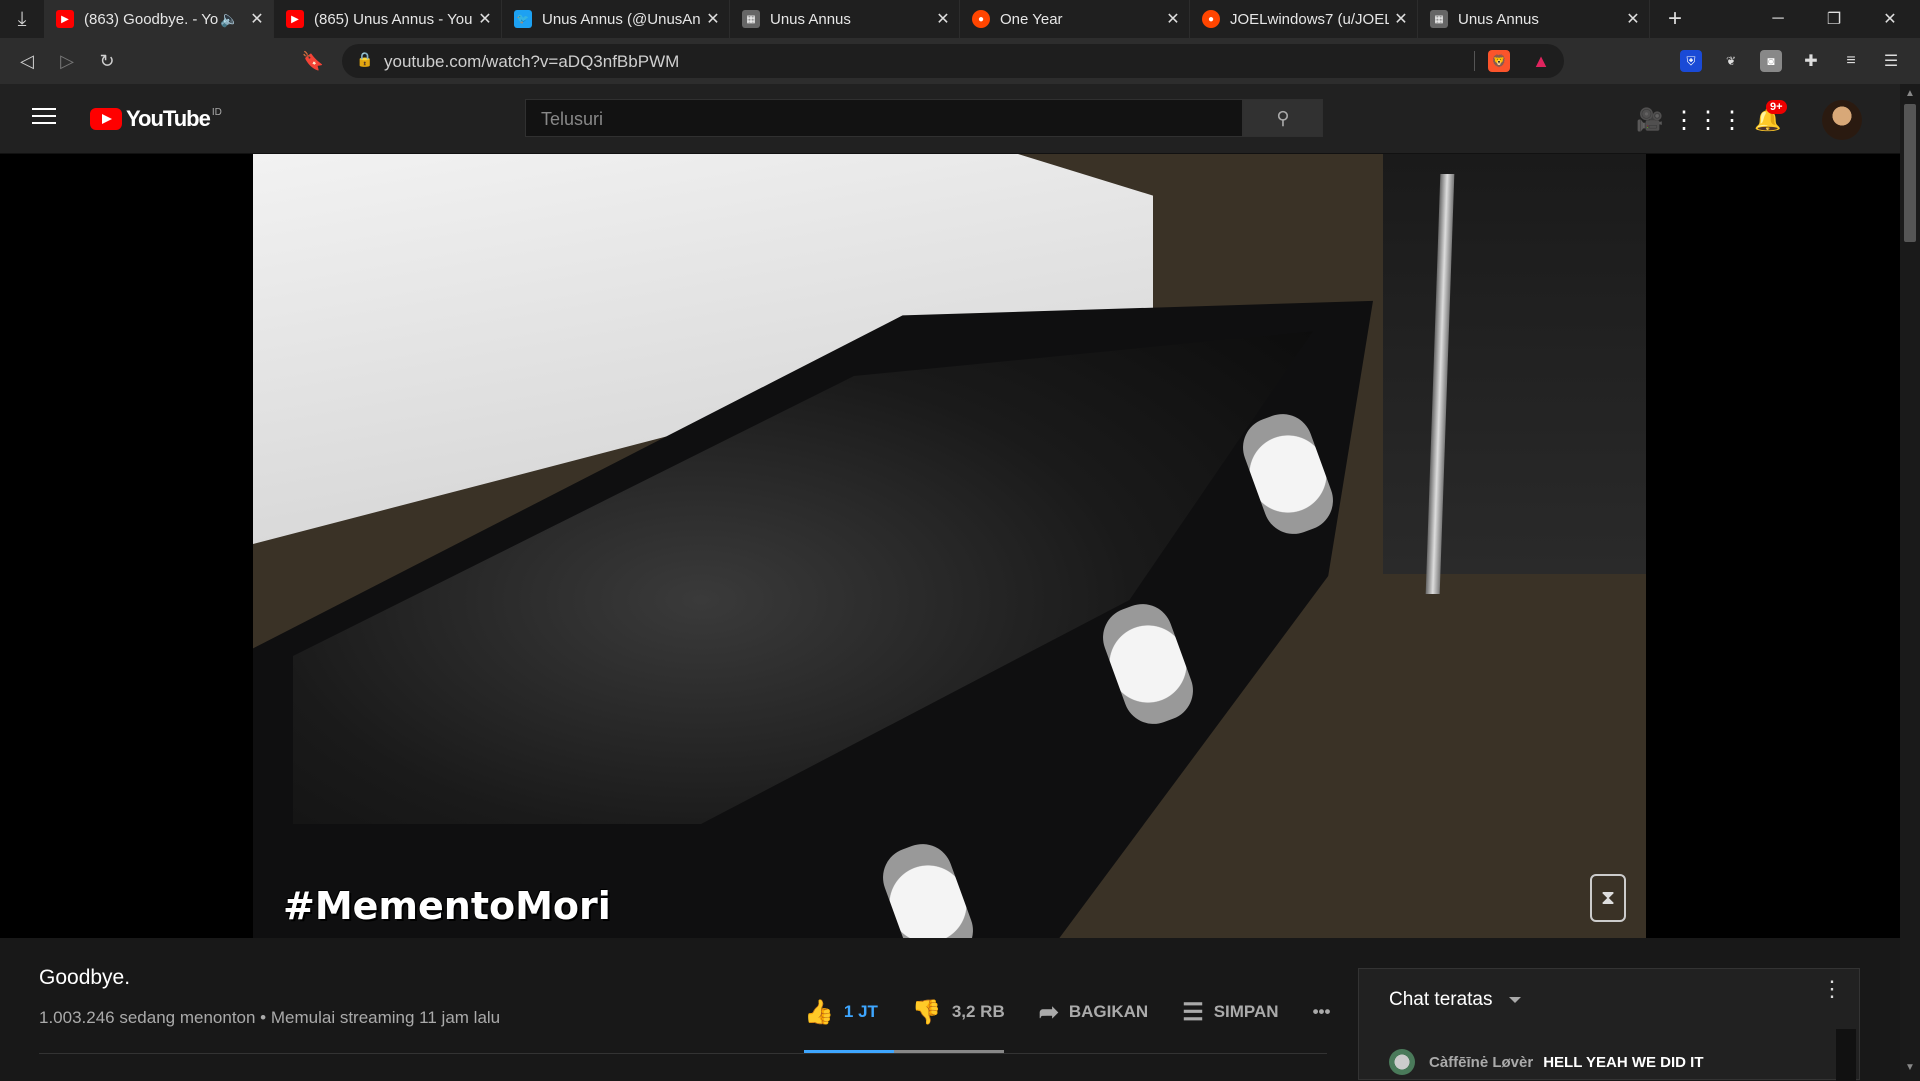  I want to click on chat-text: HELL YEAH WE DID IT, so click(1623, 1062).